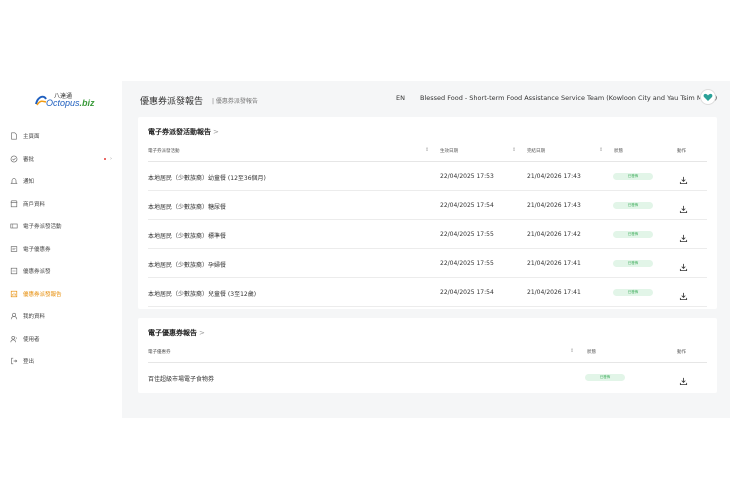 This screenshot has width=730, height=500. I want to click on sidebar-item-label: 登出, so click(29, 362).